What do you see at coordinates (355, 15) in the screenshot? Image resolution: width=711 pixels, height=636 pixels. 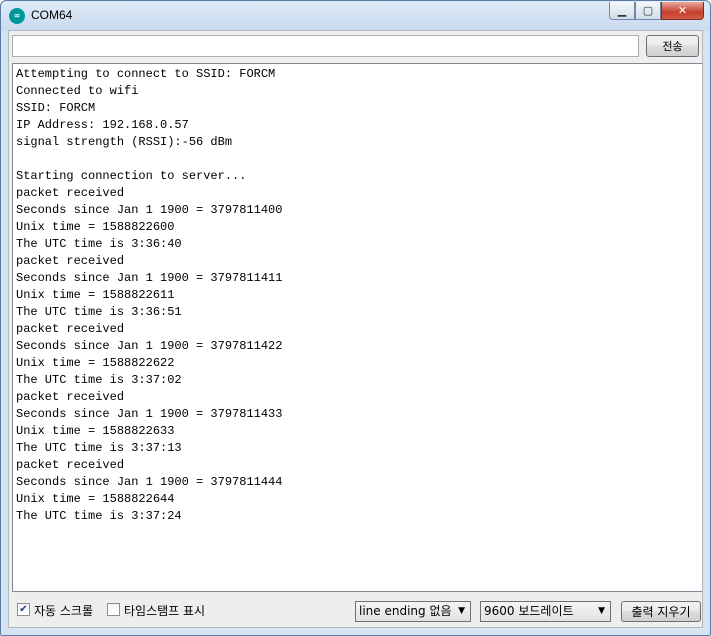 I see `title-bar: ∞ COM64 ▁ ▢ ✕` at bounding box center [355, 15].